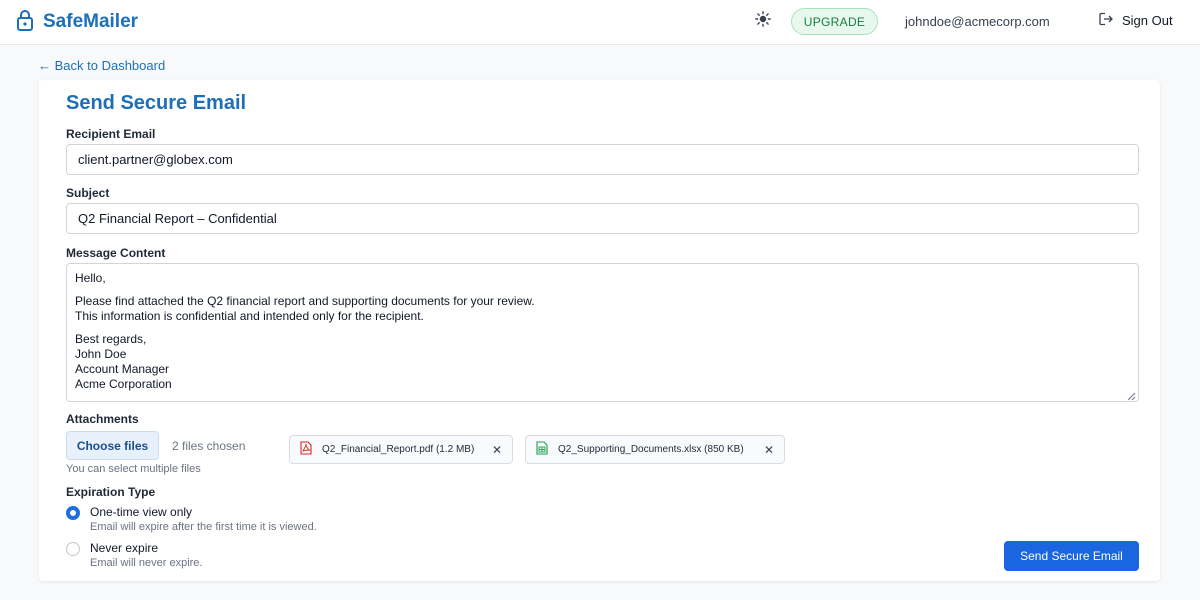 The width and height of the screenshot is (1200, 600). What do you see at coordinates (834, 21) in the screenshot?
I see `upgrade-button: UPGRADE` at bounding box center [834, 21].